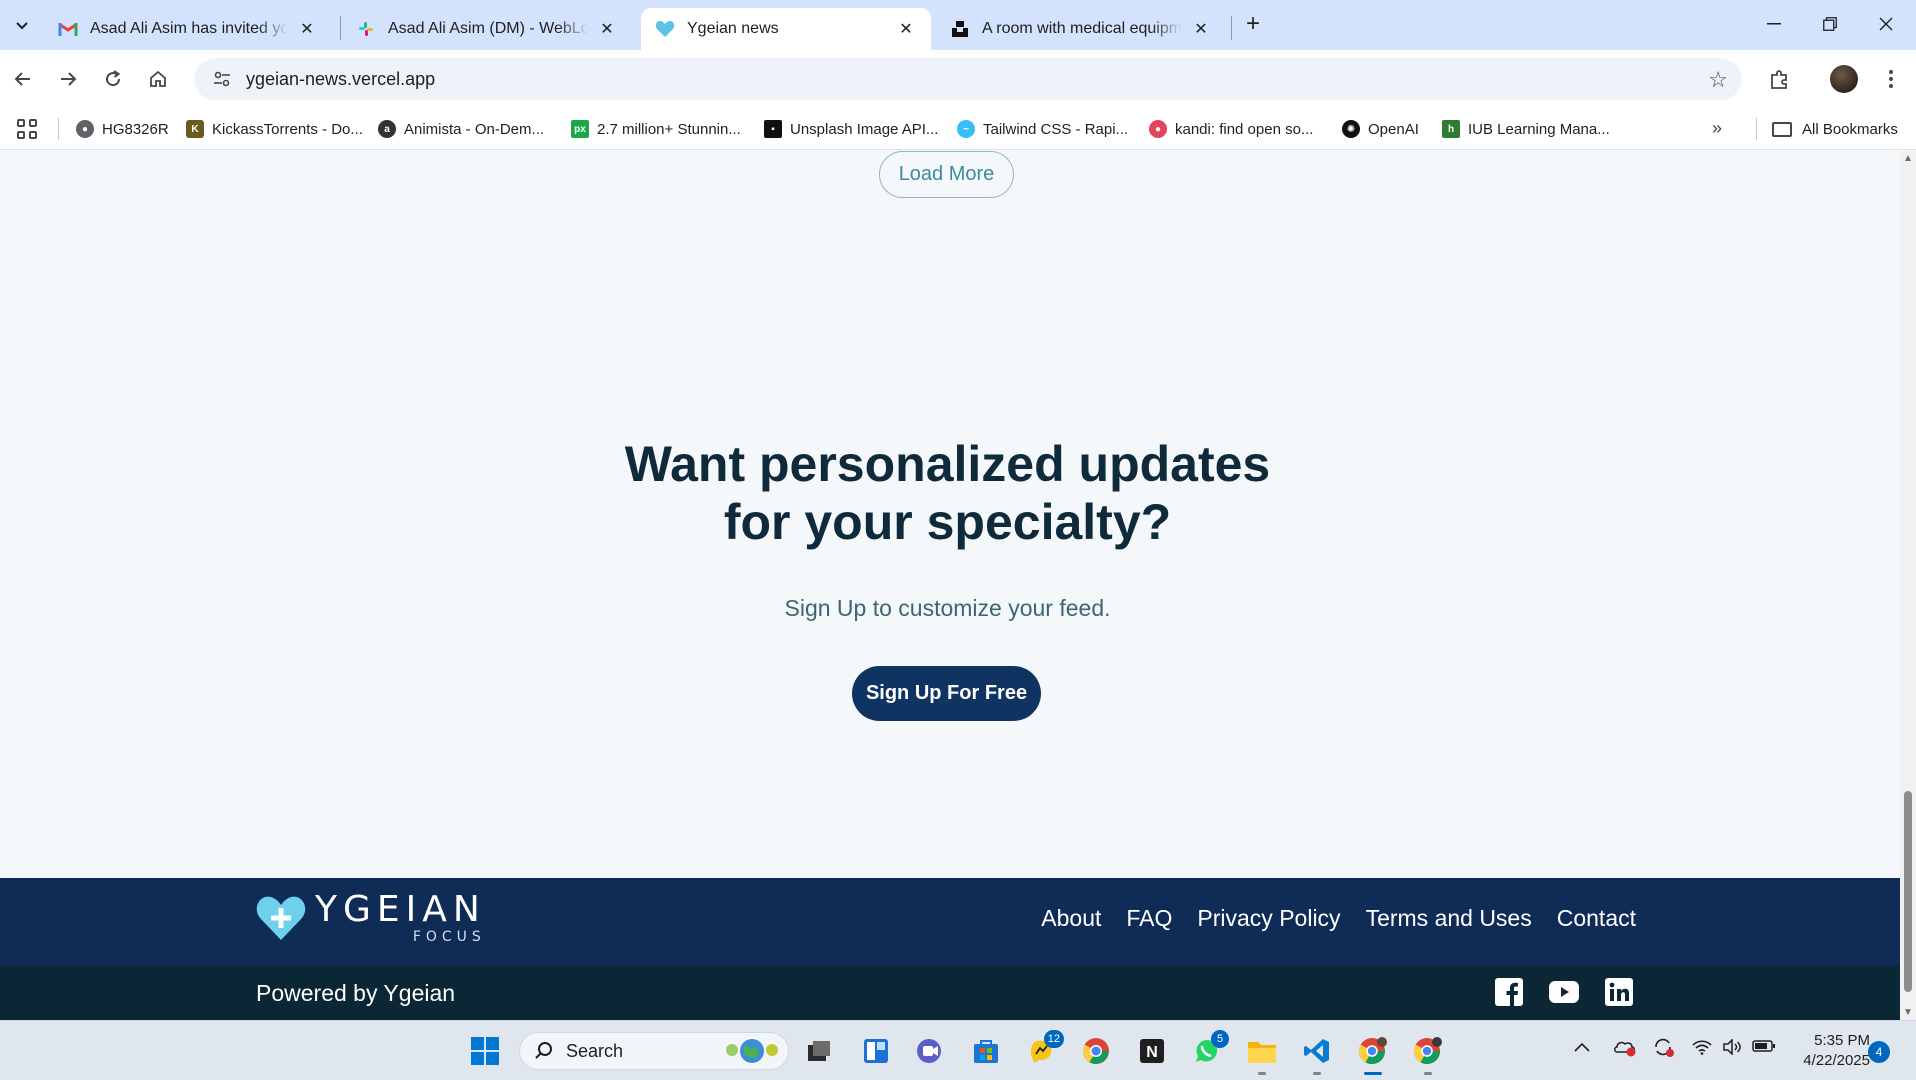  Describe the element at coordinates (1262, 1054) in the screenshot. I see `file-explorer-icon` at that location.